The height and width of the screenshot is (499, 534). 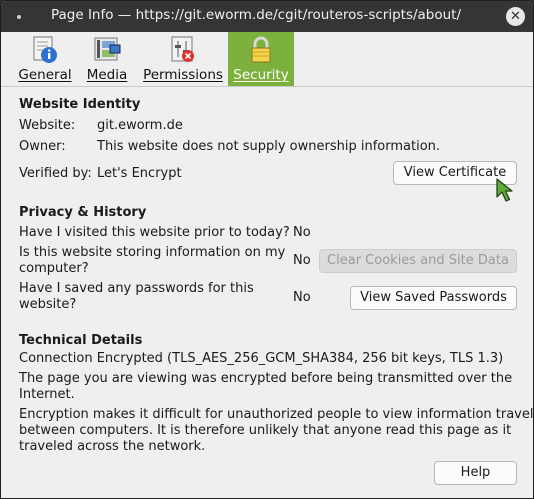 What do you see at coordinates (515, 16) in the screenshot?
I see `close-button: ✕` at bounding box center [515, 16].